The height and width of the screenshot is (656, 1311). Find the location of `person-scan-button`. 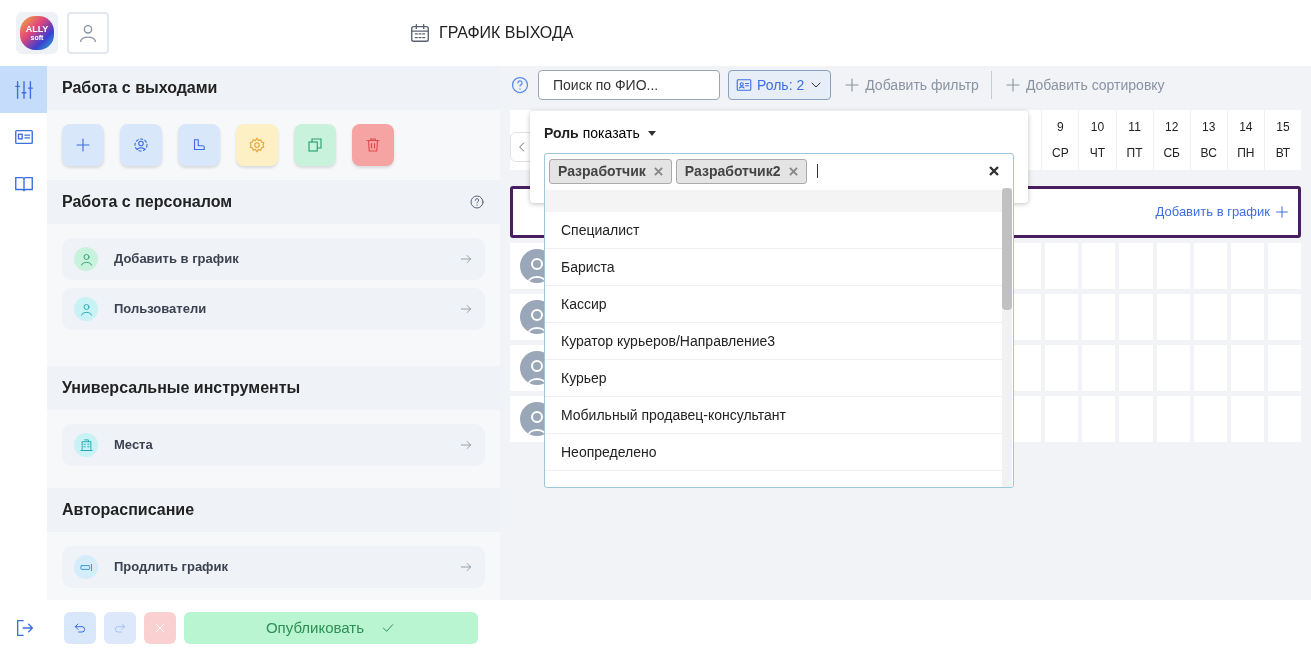

person-scan-button is located at coordinates (141, 145).